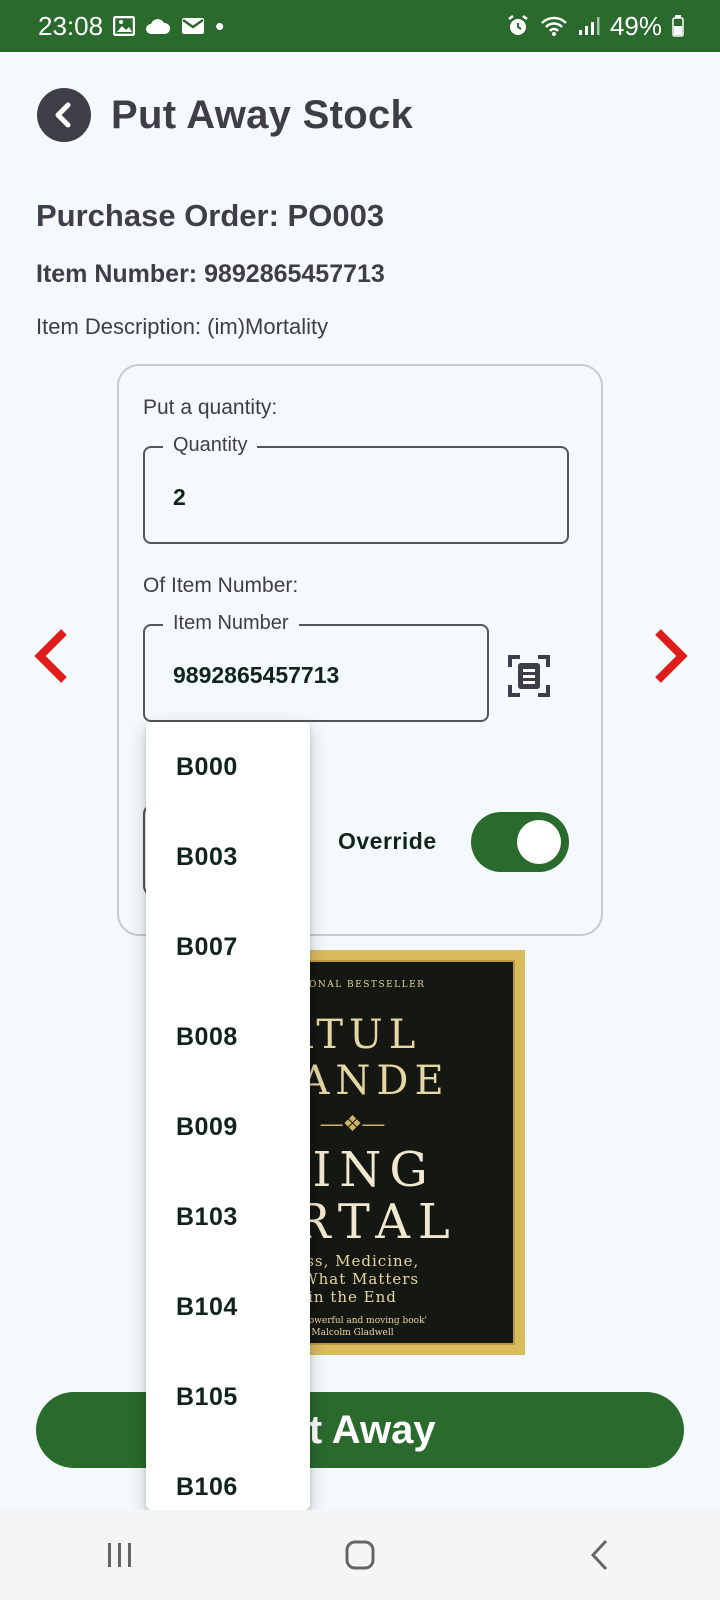 The image size is (720, 1600). I want to click on page-title: Put Away Stock, so click(262, 114).